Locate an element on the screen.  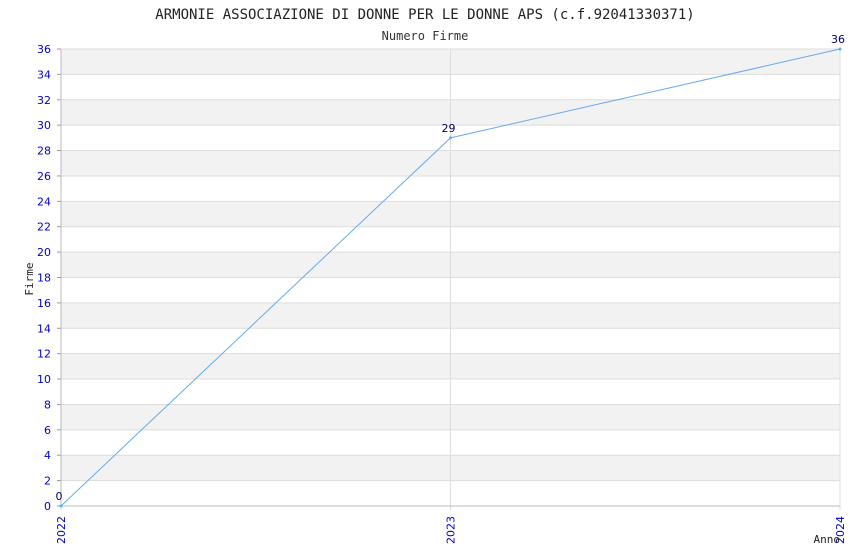
y-tick-label: 2 is located at coordinates (47, 481).